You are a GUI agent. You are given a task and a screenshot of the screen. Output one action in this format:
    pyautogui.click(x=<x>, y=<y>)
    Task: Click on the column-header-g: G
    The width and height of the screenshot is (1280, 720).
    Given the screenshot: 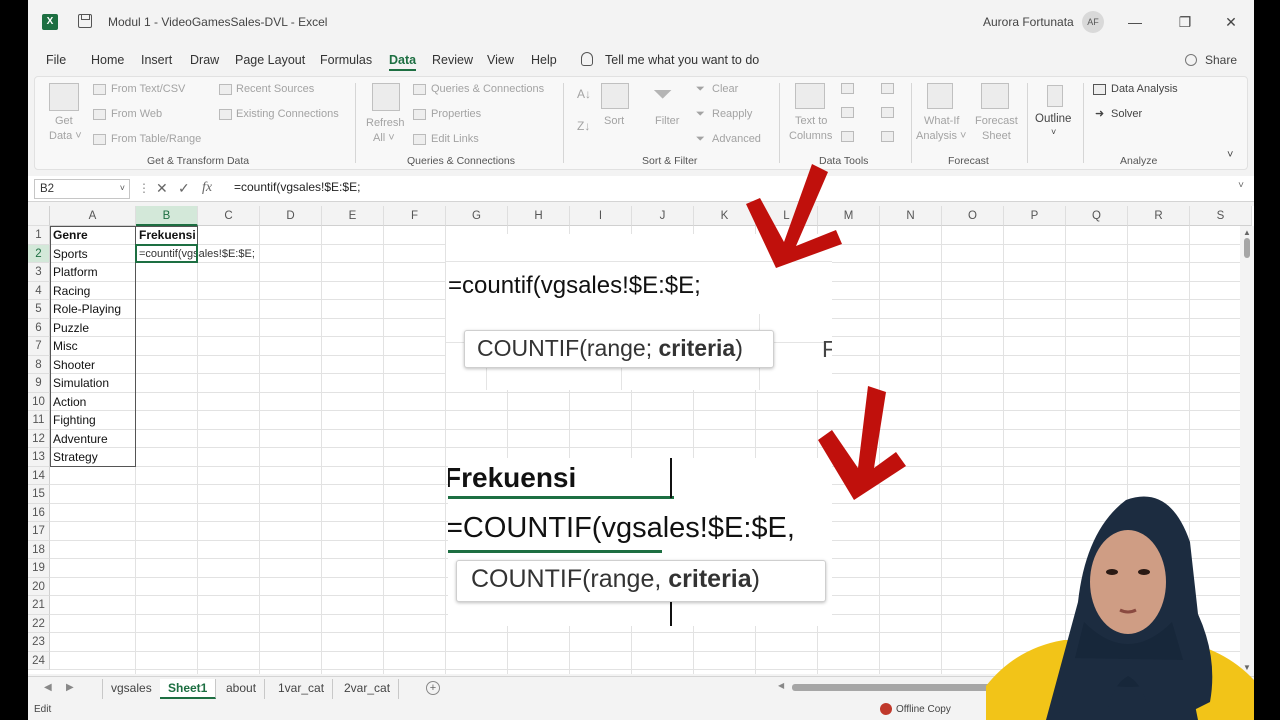 What is the action you would take?
    pyautogui.click(x=477, y=216)
    